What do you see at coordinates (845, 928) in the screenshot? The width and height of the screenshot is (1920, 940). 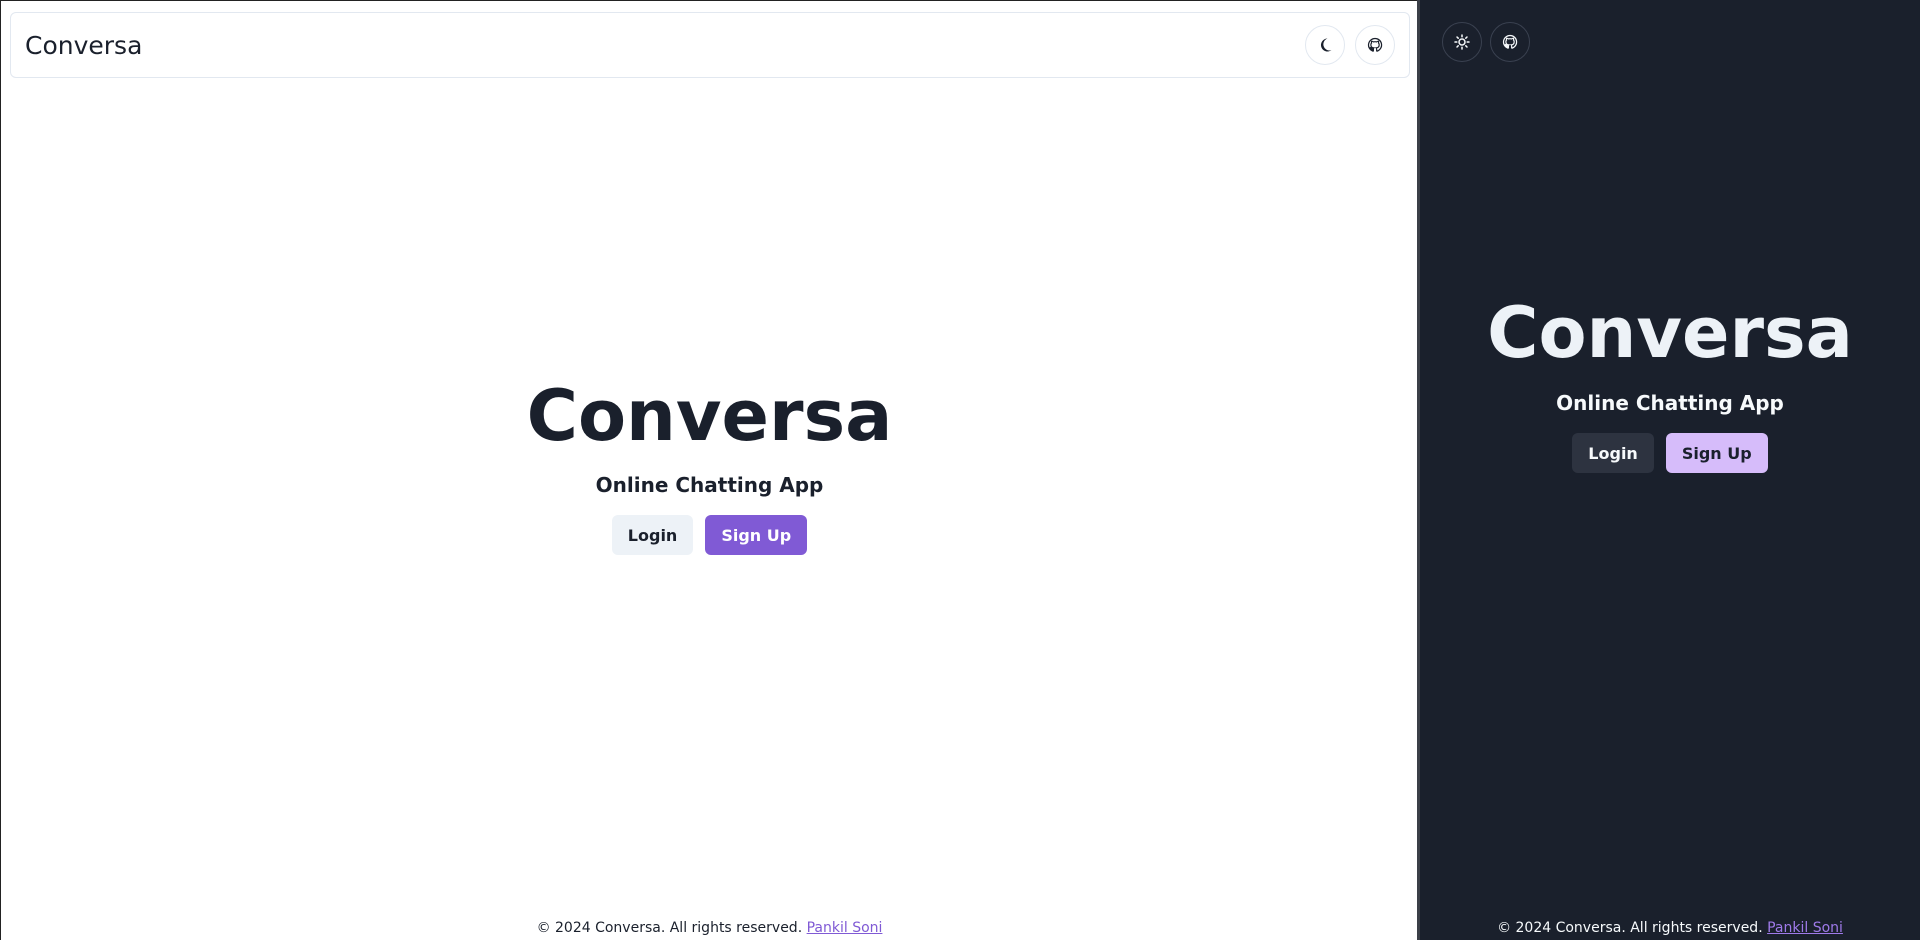 I see `author-link: Pankil Soni` at bounding box center [845, 928].